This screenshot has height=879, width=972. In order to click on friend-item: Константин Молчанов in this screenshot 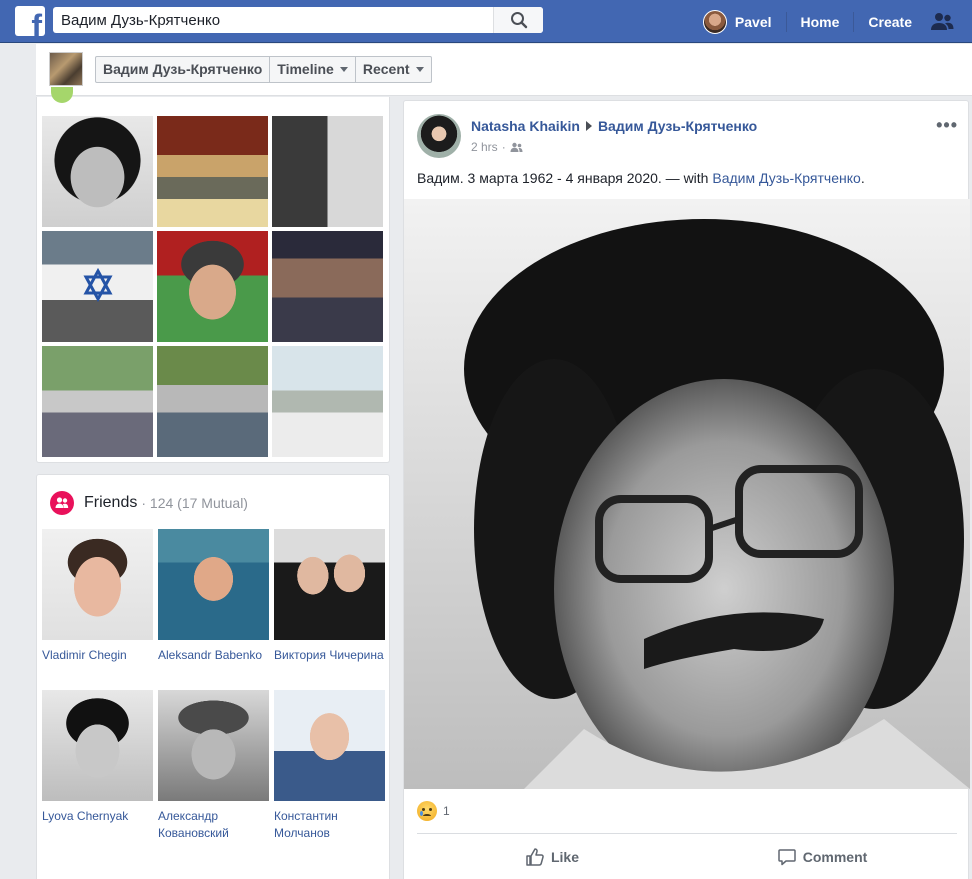, I will do `click(329, 770)`.